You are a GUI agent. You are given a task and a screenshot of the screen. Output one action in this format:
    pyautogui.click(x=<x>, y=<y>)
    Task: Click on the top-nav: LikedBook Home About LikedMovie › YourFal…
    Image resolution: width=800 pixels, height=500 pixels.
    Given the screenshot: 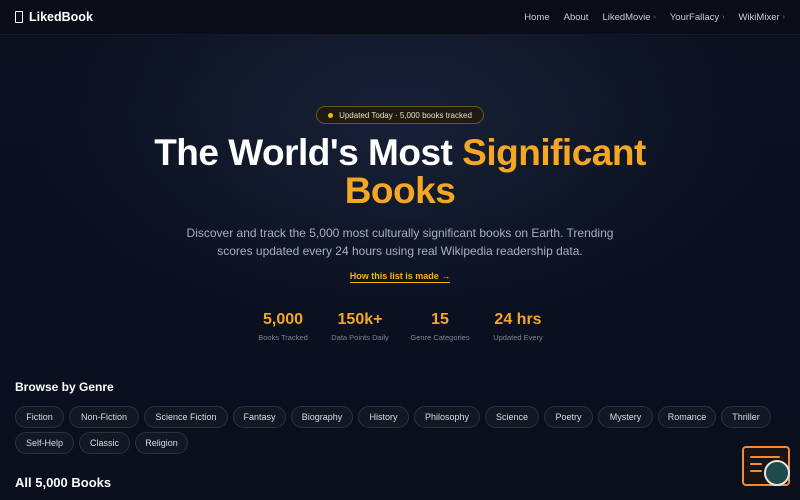 What is the action you would take?
    pyautogui.click(x=400, y=17)
    